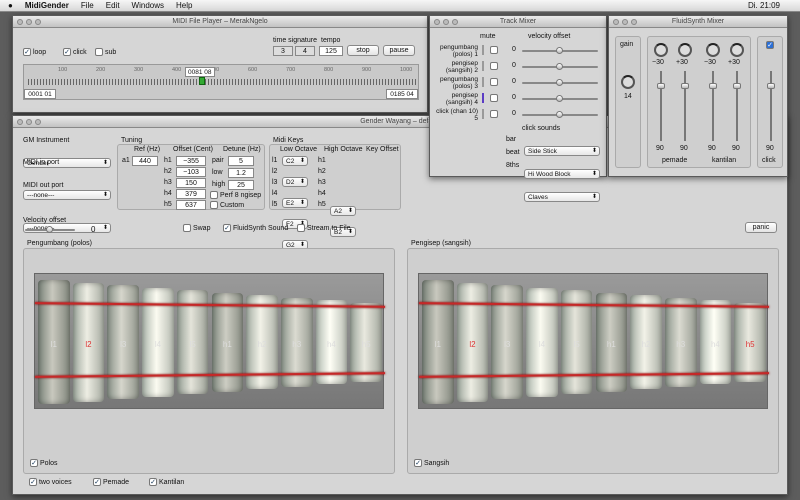  Describe the element at coordinates (34, 463) in the screenshot. I see `polos-check-icon` at that location.